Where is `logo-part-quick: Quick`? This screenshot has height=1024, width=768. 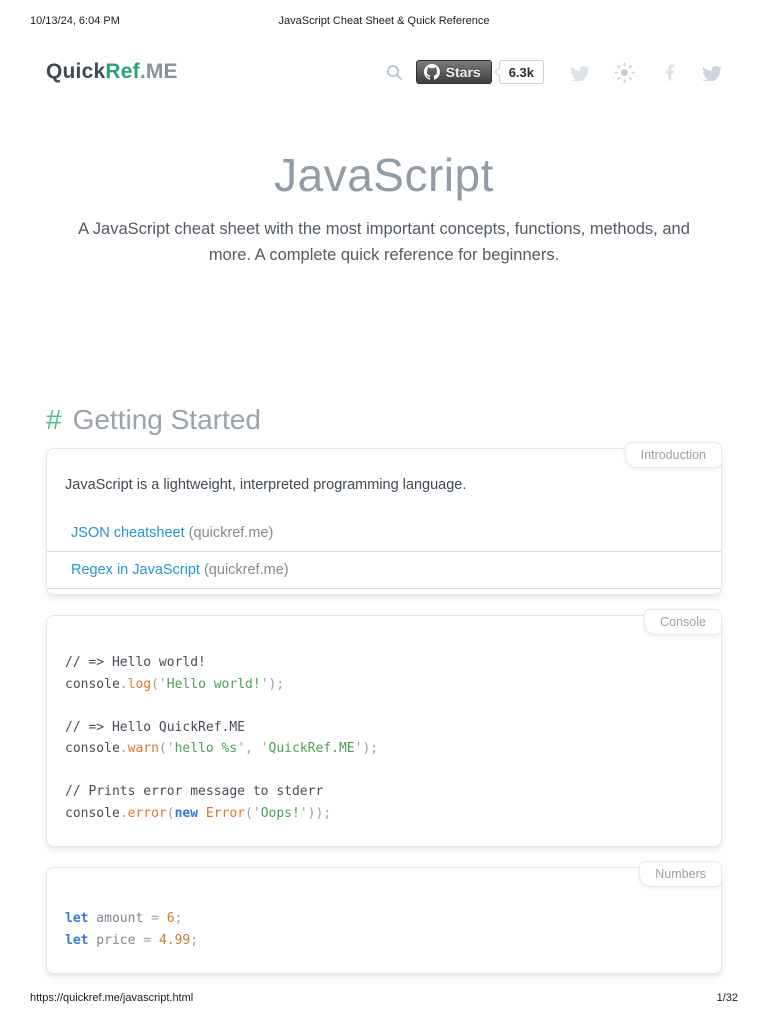
logo-part-quick: Quick is located at coordinates (76, 71).